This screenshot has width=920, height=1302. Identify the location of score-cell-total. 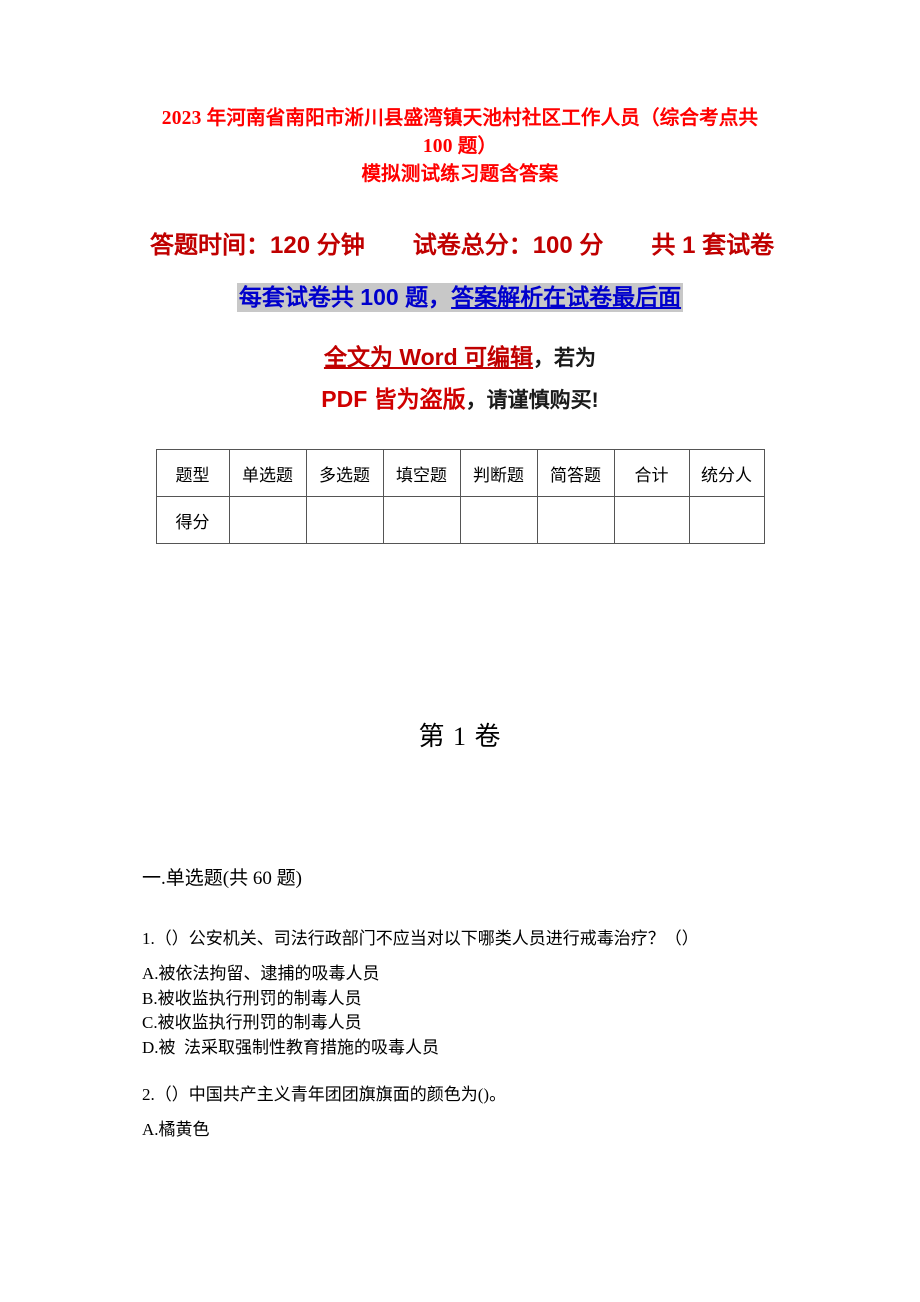
(651, 520).